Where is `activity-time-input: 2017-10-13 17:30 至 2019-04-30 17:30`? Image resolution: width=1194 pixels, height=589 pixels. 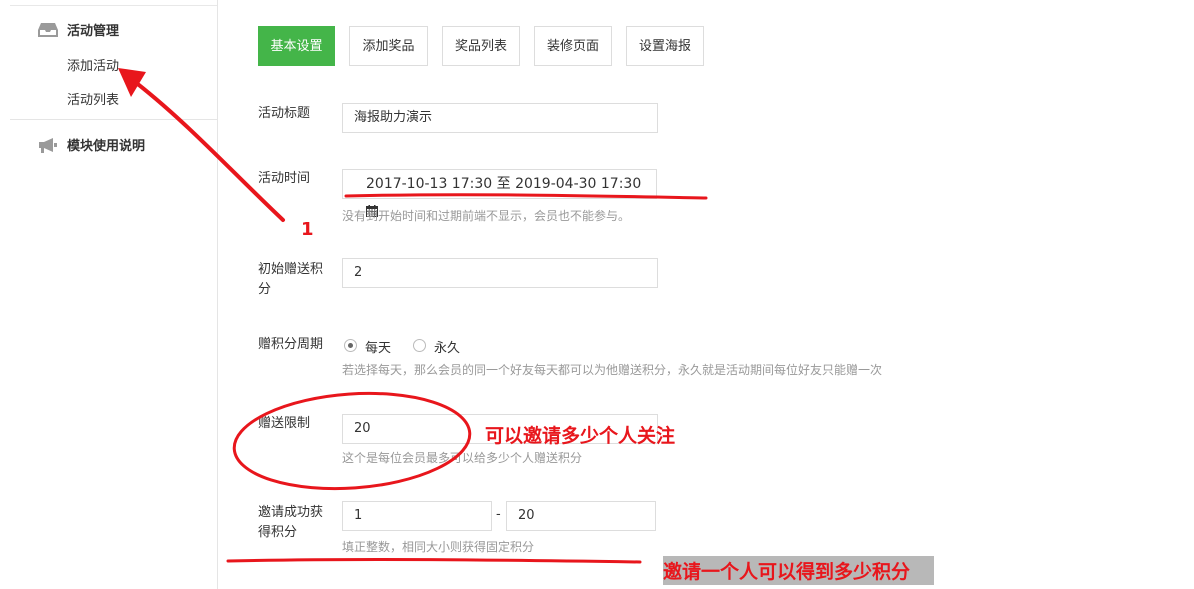 activity-time-input: 2017-10-13 17:30 至 2019-04-30 17:30 is located at coordinates (499, 193).